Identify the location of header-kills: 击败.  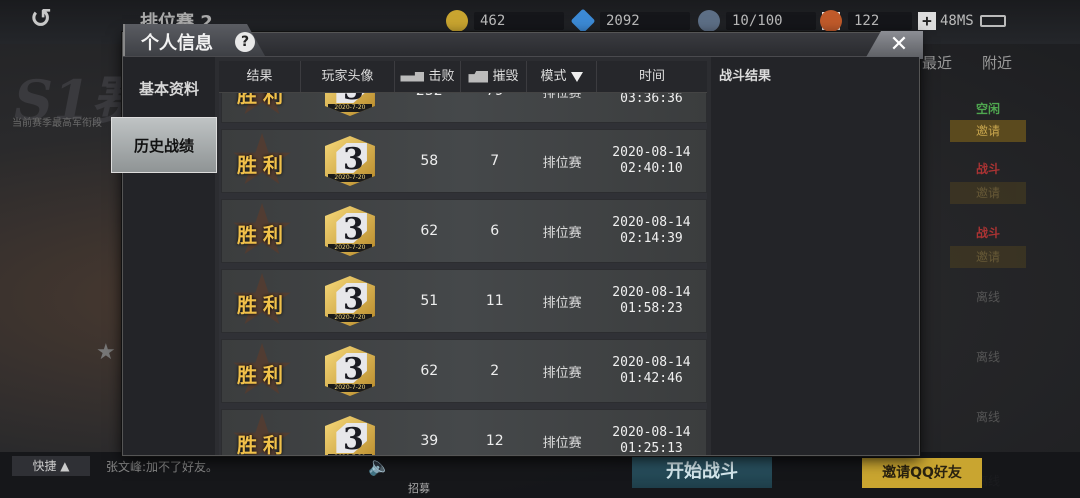
(428, 76).